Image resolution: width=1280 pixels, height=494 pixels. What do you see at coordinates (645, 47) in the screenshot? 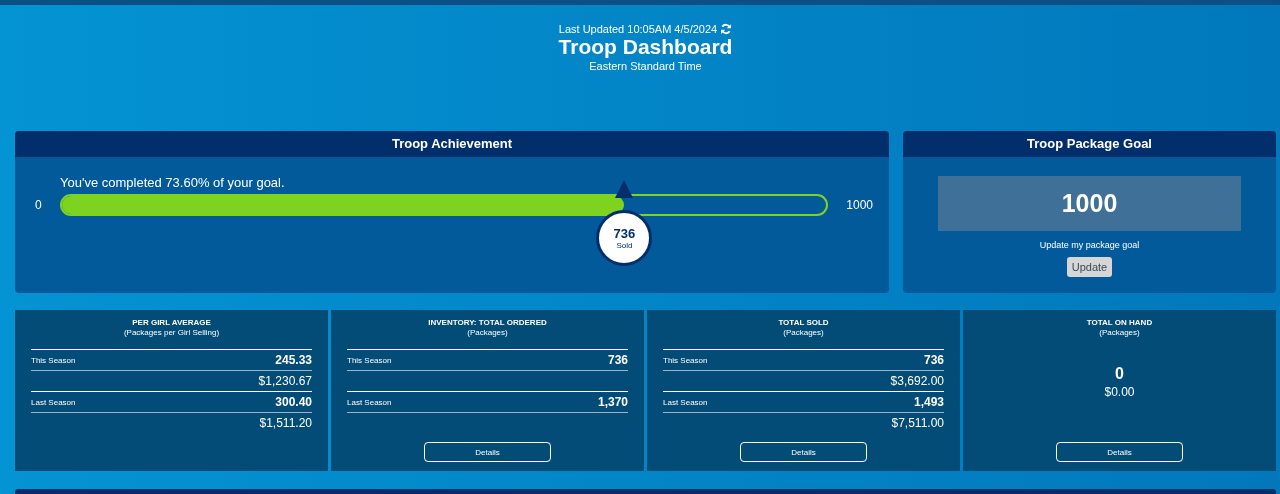
I see `dashboard-title: Troop Dashboard` at bounding box center [645, 47].